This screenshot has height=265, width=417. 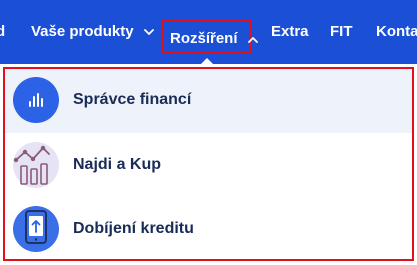 What do you see at coordinates (3, 31) in the screenshot?
I see `nav-item-label: d` at bounding box center [3, 31].